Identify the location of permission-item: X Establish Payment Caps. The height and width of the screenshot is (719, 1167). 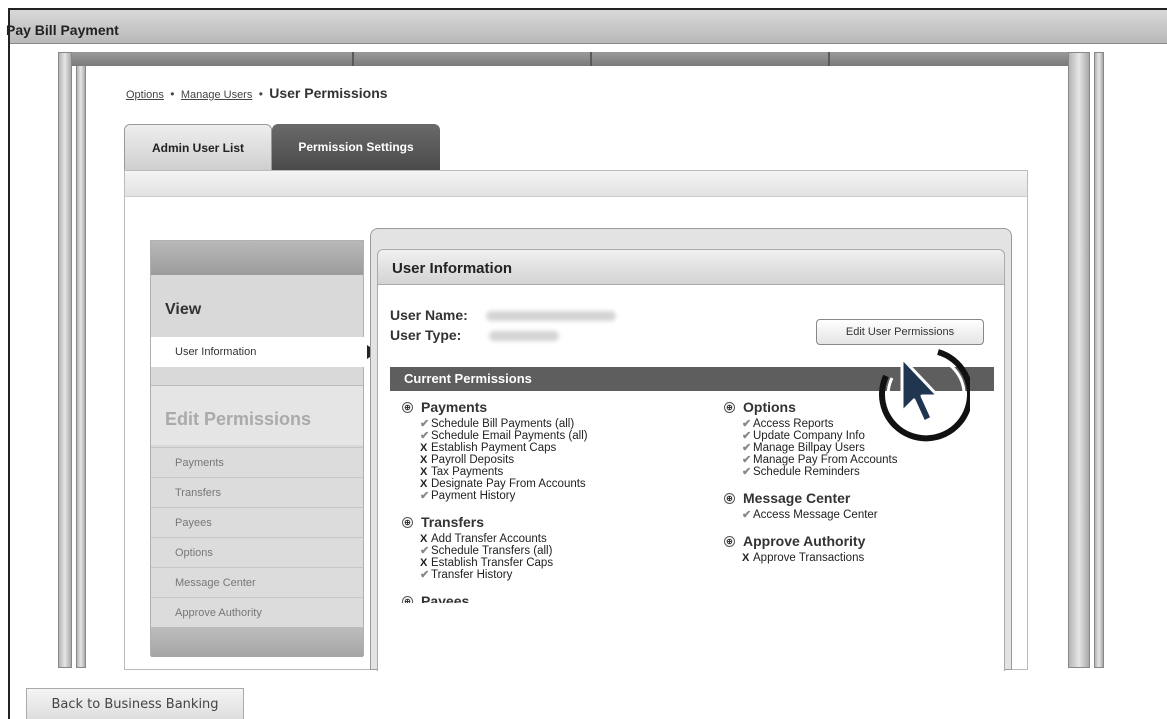
(552, 448).